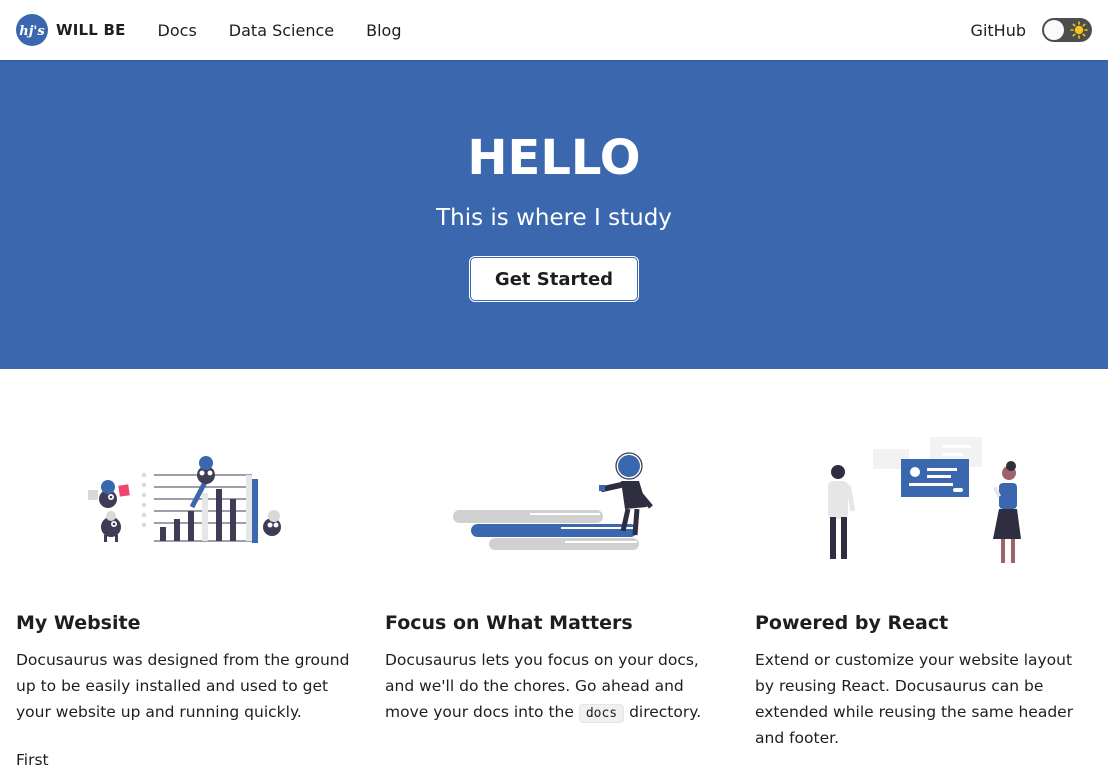  What do you see at coordinates (924, 500) in the screenshot?
I see `react-people-illustration` at bounding box center [924, 500].